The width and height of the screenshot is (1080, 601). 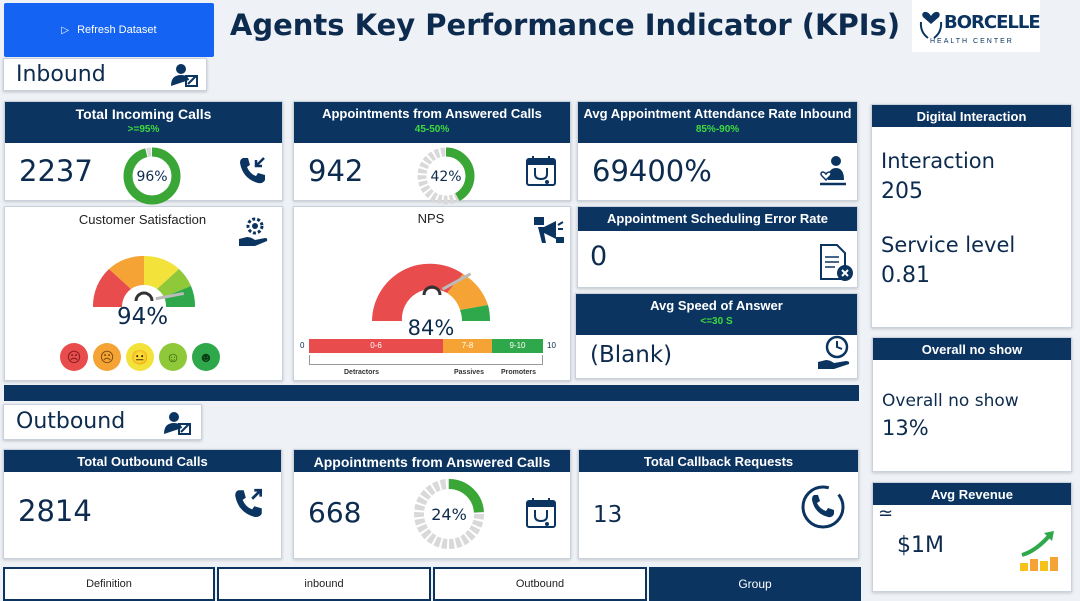 I want to click on nps-scale-max: 10, so click(x=551, y=345).